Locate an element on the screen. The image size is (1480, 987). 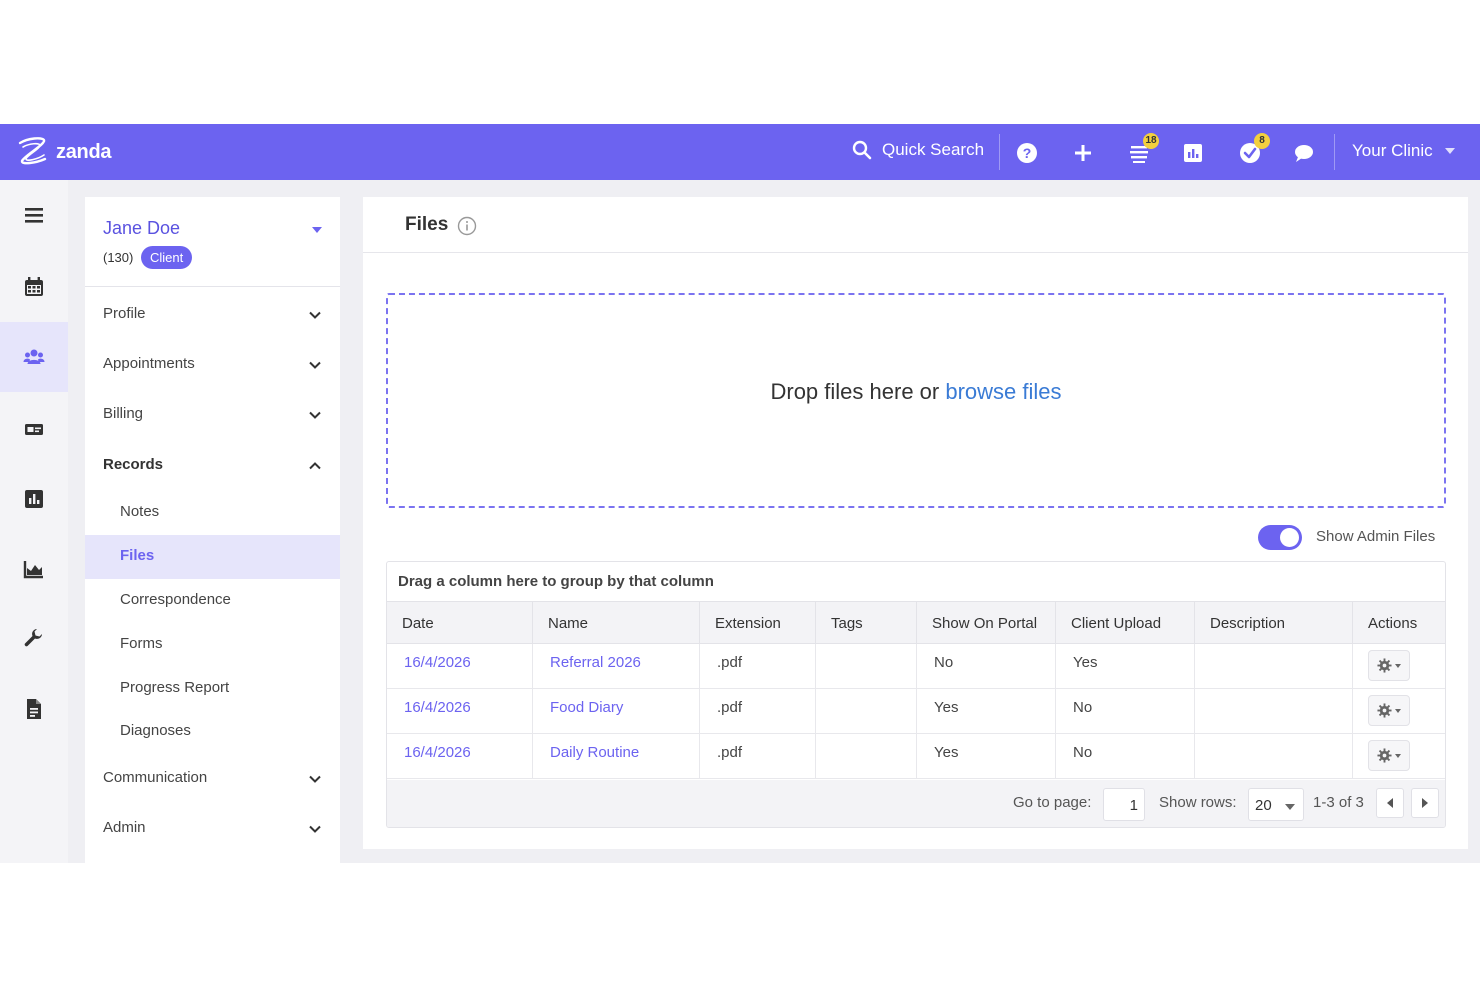
dropzone-text: Drop files here or browse files is located at coordinates (916, 392).